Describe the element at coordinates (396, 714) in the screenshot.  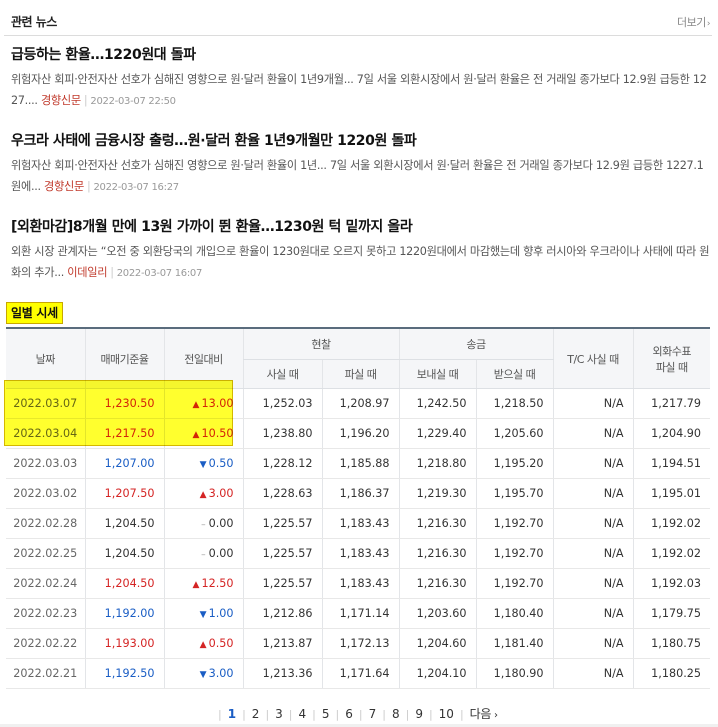
I see `page-link-8: 8` at that location.